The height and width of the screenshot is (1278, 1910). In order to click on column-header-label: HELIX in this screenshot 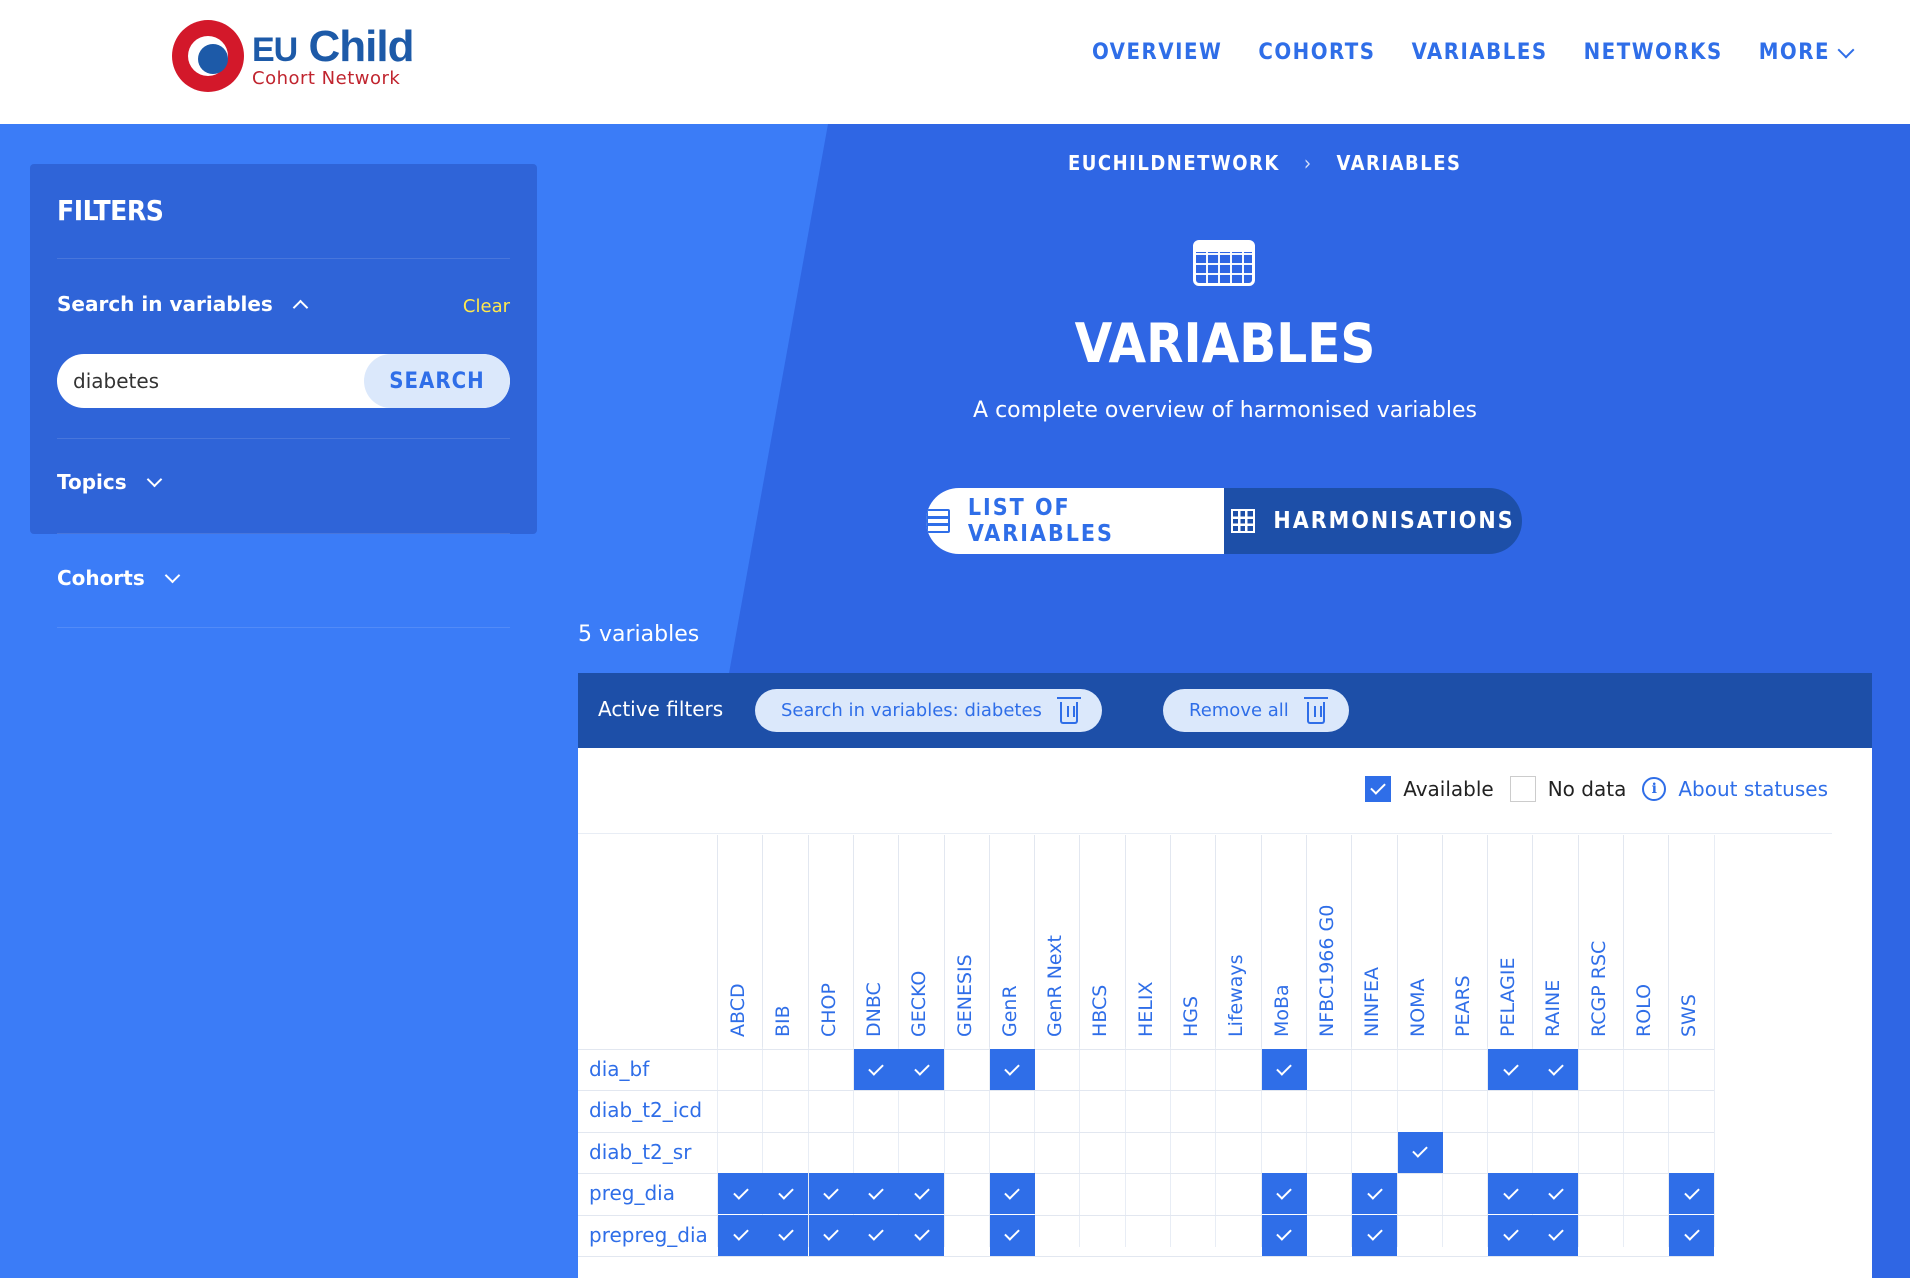, I will do `click(1145, 1009)`.